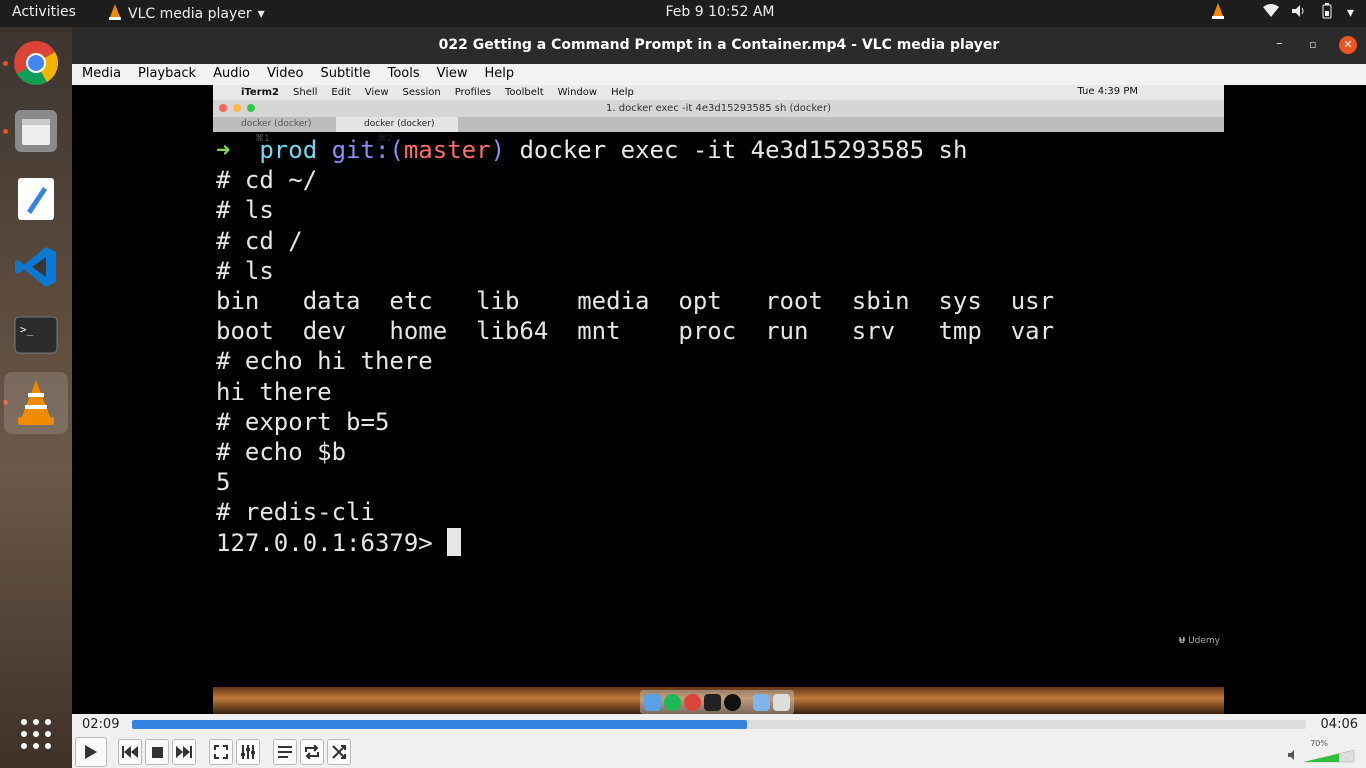  I want to click on command-text: docker exec -it 4e3d15293585 sh, so click(743, 150).